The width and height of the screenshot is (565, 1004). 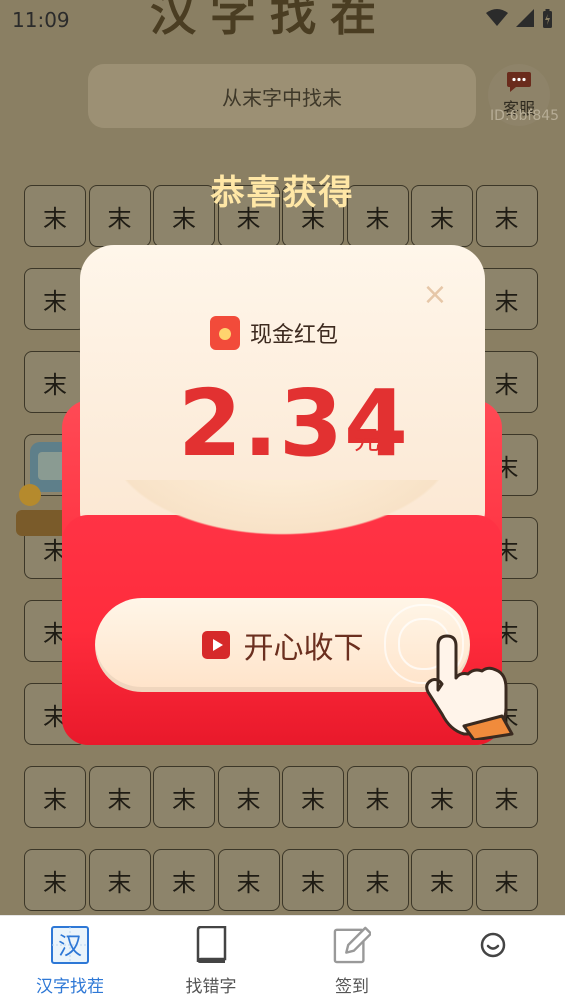 I want to click on status-icons, so click(x=519, y=19).